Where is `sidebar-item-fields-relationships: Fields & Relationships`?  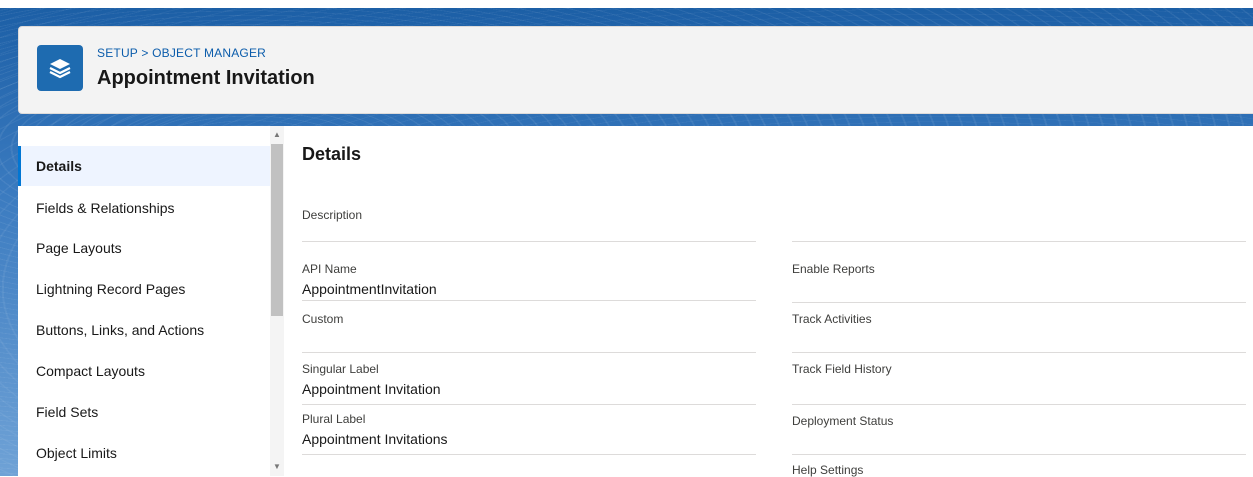
sidebar-item-fields-relationships: Fields & Relationships is located at coordinates (144, 208).